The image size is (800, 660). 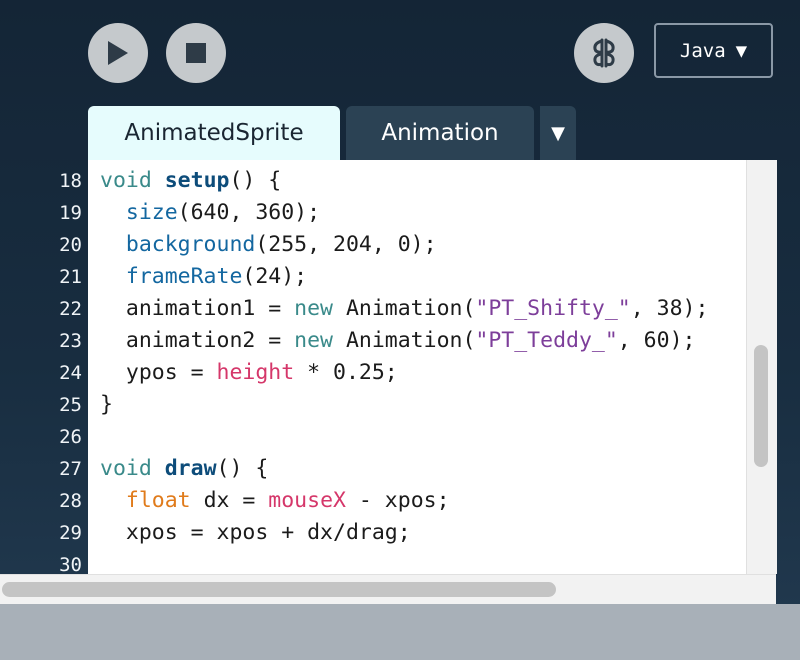 I want to click on line-number: 20, so click(x=70, y=245).